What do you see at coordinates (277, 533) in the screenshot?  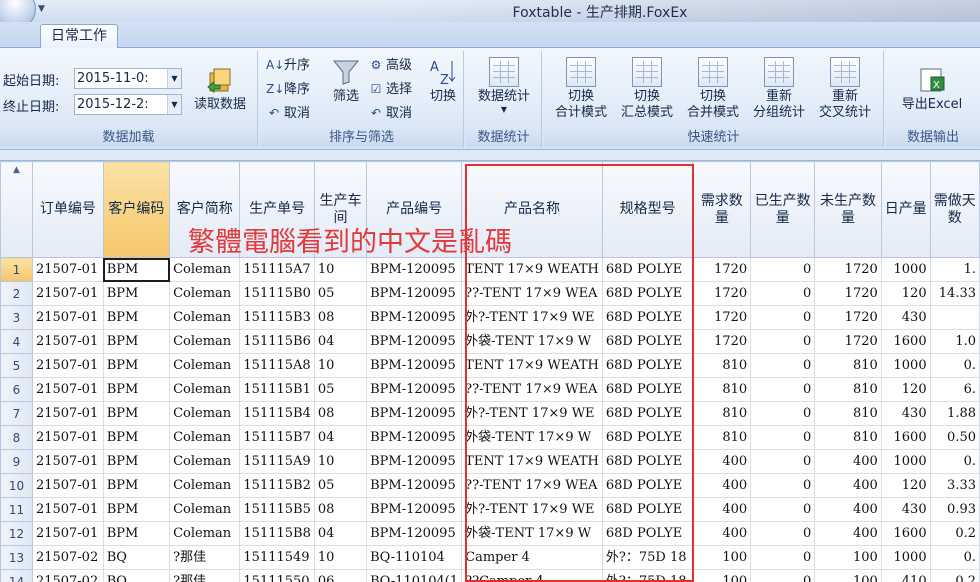 I see `table-cell: 151115B8` at bounding box center [277, 533].